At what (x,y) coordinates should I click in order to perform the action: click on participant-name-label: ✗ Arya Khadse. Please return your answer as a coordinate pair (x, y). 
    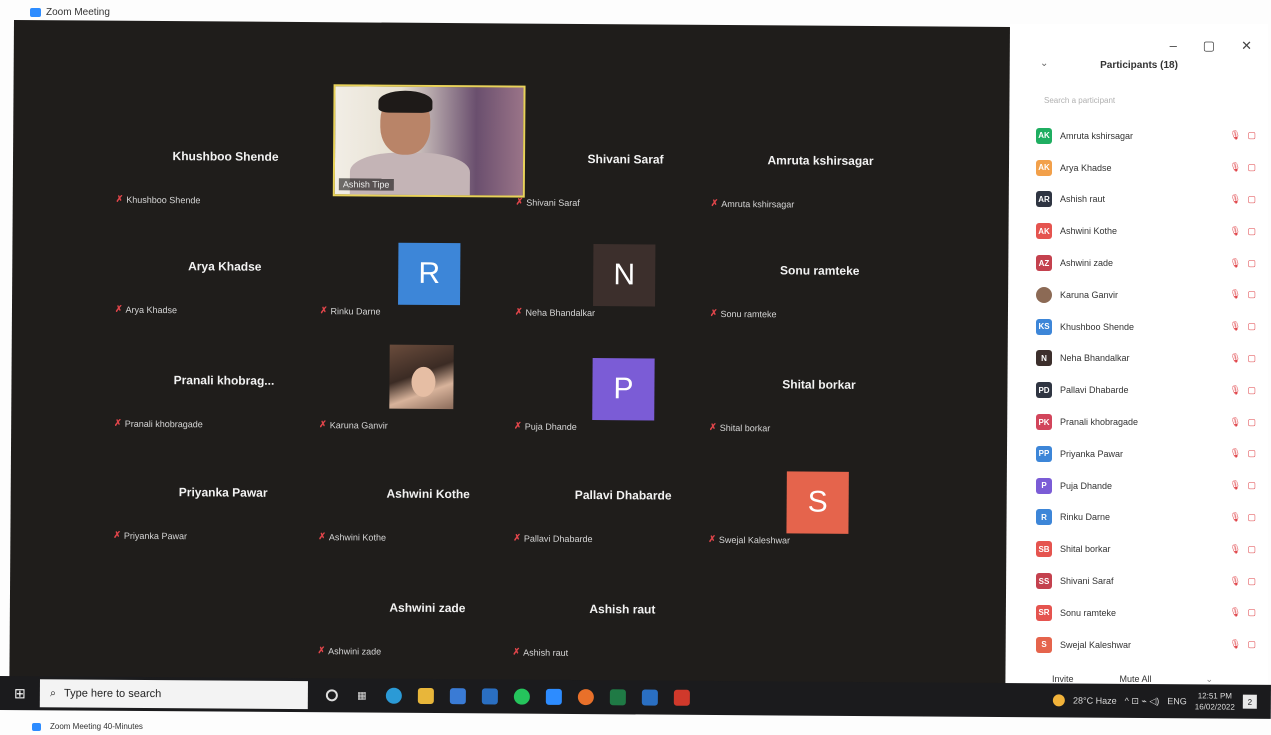
    Looking at the image, I should click on (146, 309).